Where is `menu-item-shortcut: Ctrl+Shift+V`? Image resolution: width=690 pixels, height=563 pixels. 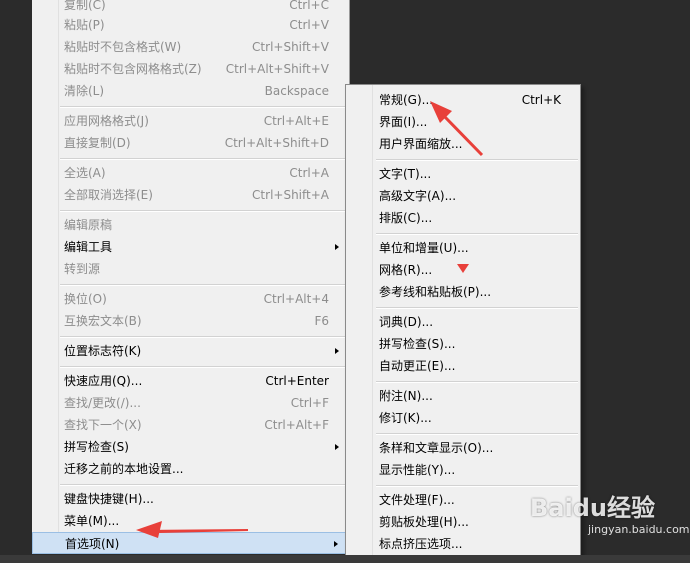
menu-item-shortcut: Ctrl+Shift+V is located at coordinates (290, 47).